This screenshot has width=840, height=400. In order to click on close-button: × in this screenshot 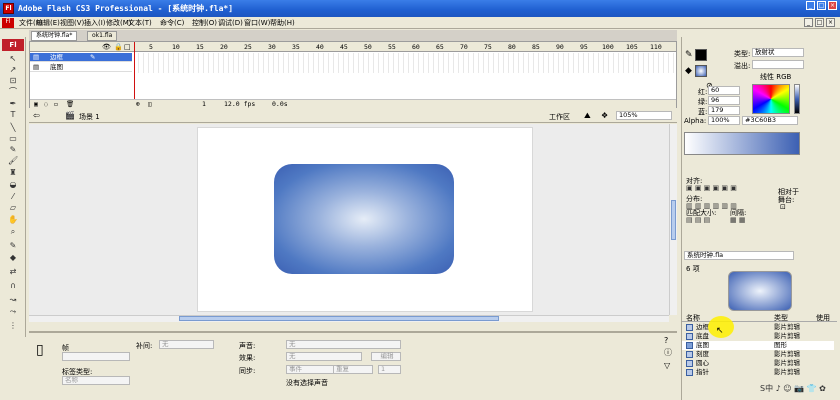, I will do `click(832, 5)`.